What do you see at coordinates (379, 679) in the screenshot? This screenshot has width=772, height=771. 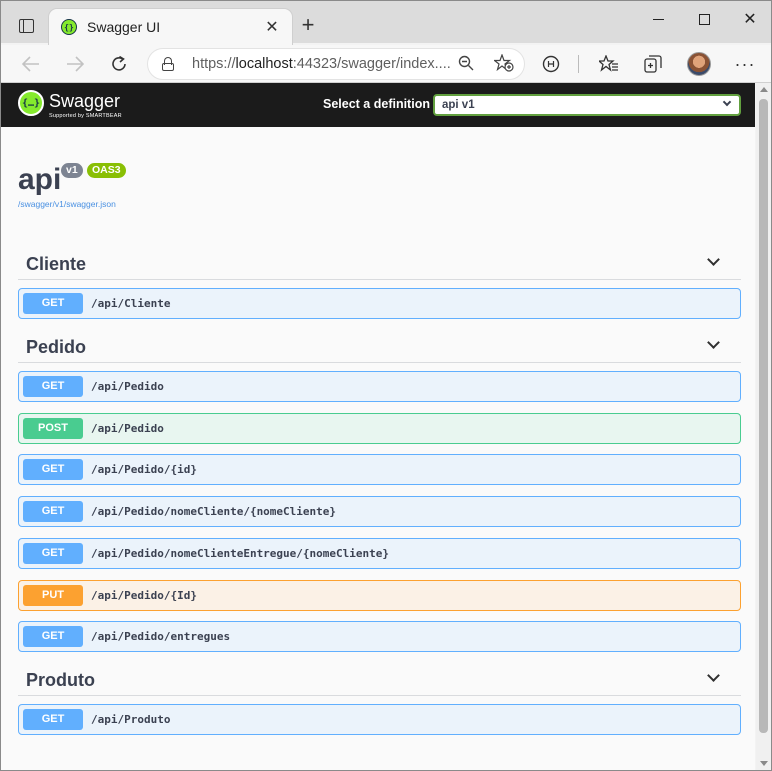 I see `tag-header-produto: Produto` at bounding box center [379, 679].